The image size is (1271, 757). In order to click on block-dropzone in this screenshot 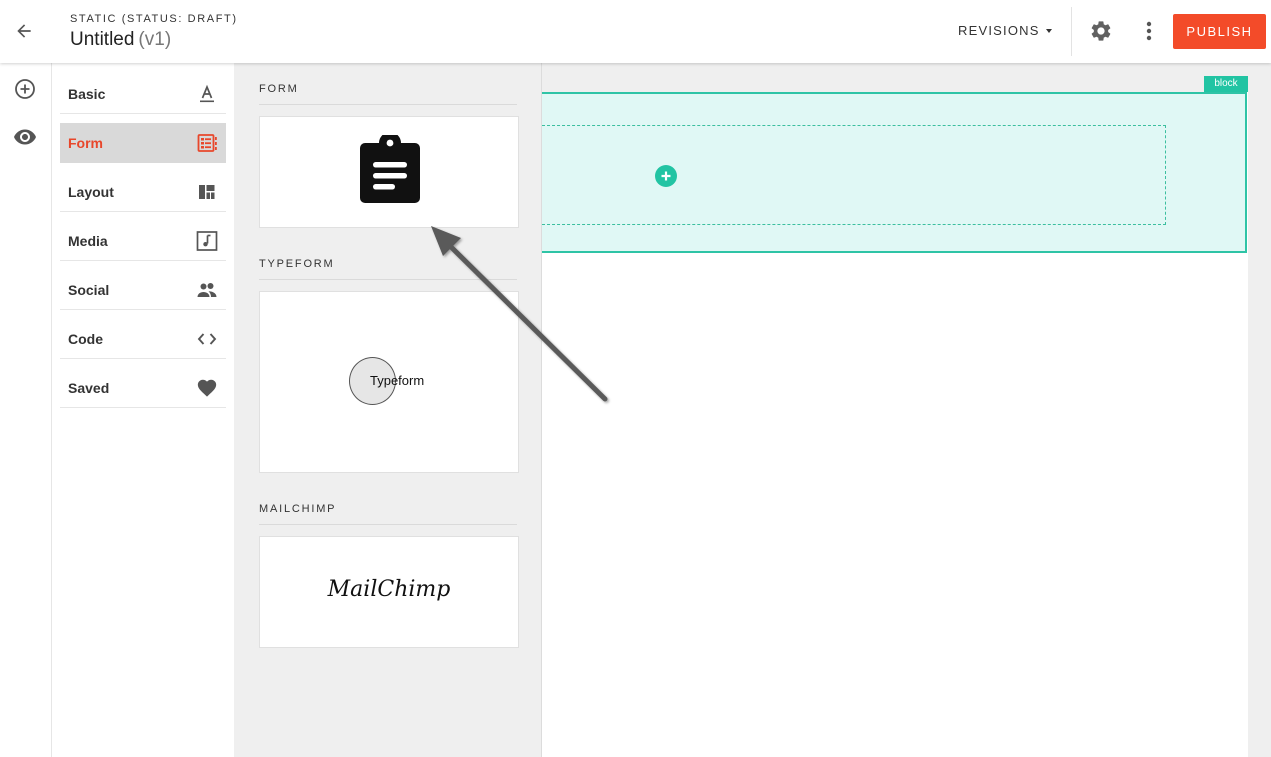, I will do `click(854, 175)`.